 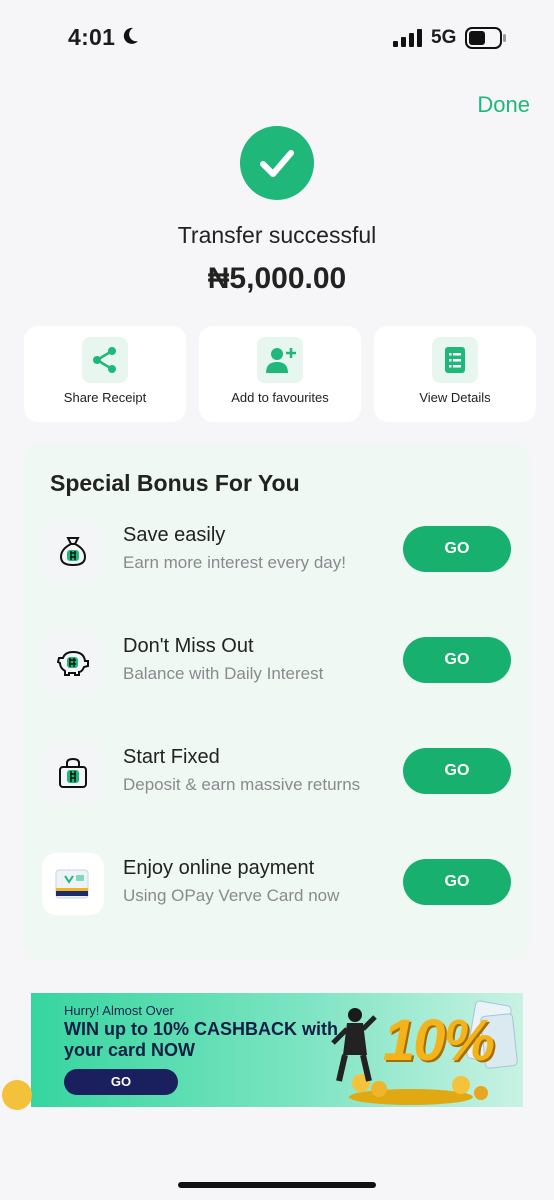 I want to click on money-bag-icon, so click(x=73, y=551).